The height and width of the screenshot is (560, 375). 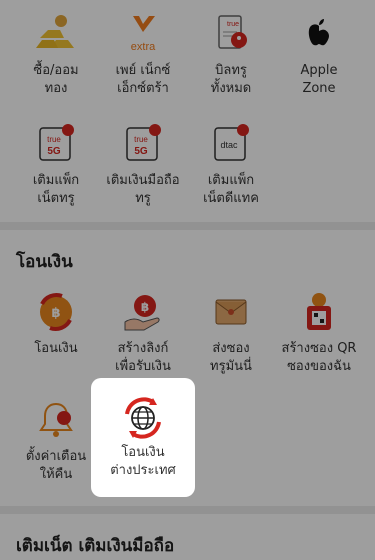 I want to click on international-transfer-label-1: โอนเงิน, so click(x=143, y=452).